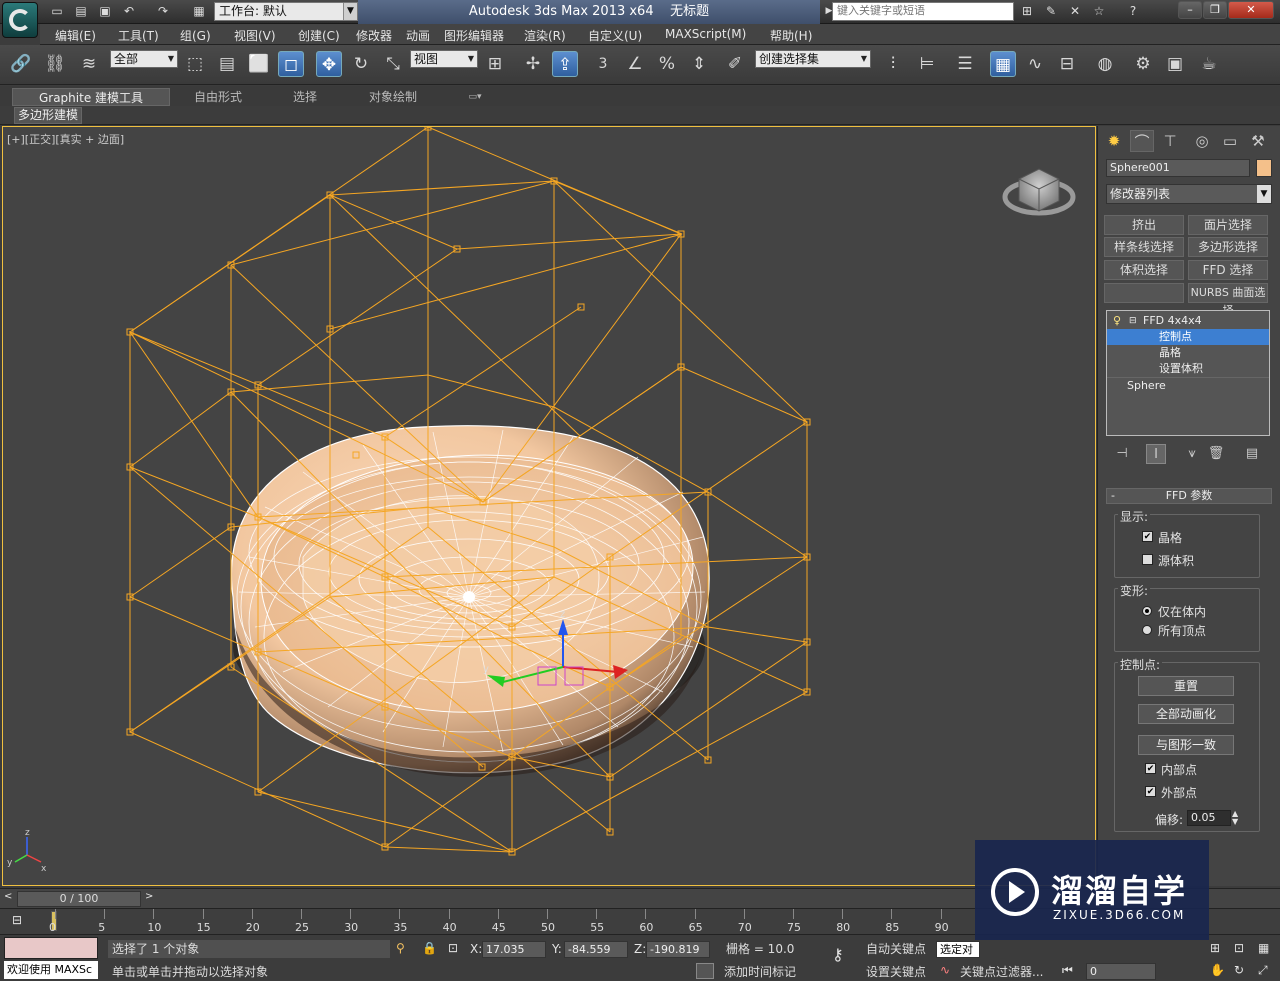 Image resolution: width=1280 pixels, height=981 pixels. Describe the element at coordinates (129, 11) in the screenshot. I see `undo-icon: ↶` at that location.